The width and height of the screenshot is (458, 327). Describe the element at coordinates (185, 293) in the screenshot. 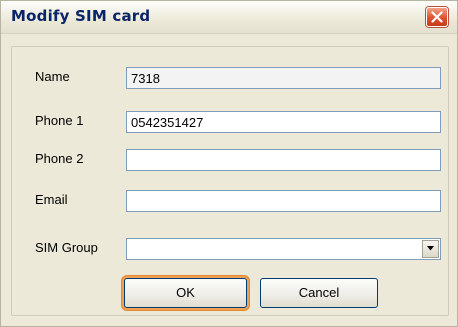

I see `ok-button: OK` at that location.